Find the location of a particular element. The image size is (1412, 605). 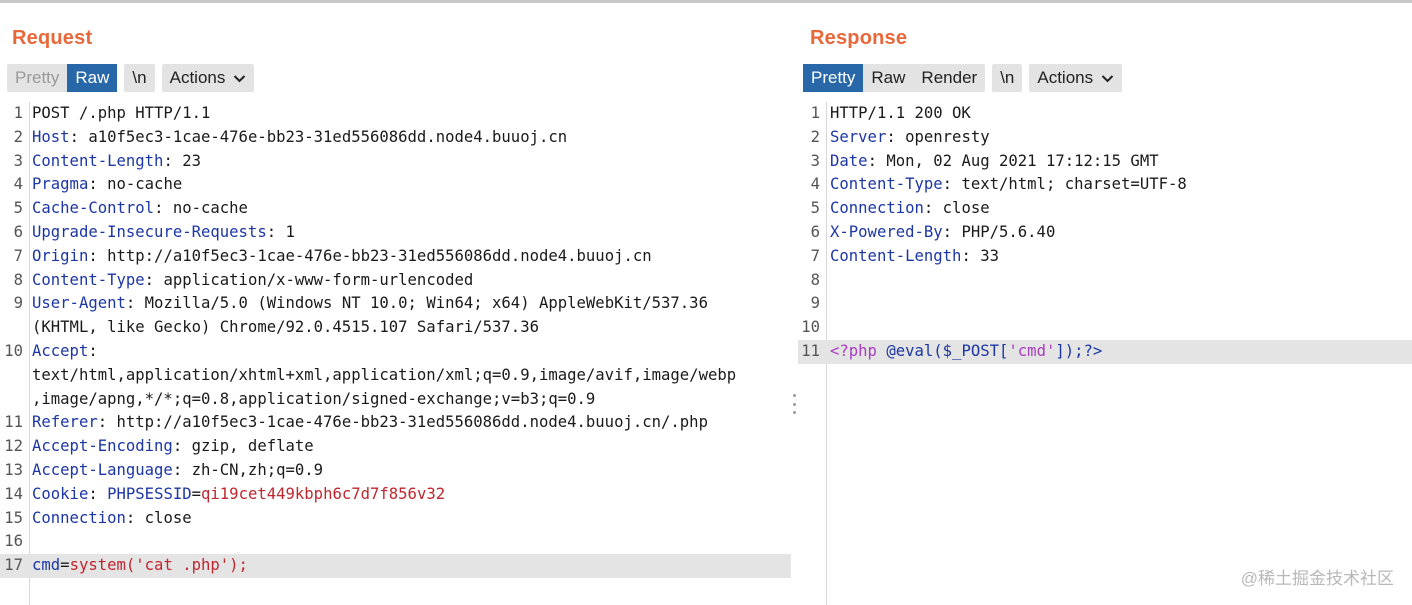

request-actions-button: Actions is located at coordinates (208, 78).